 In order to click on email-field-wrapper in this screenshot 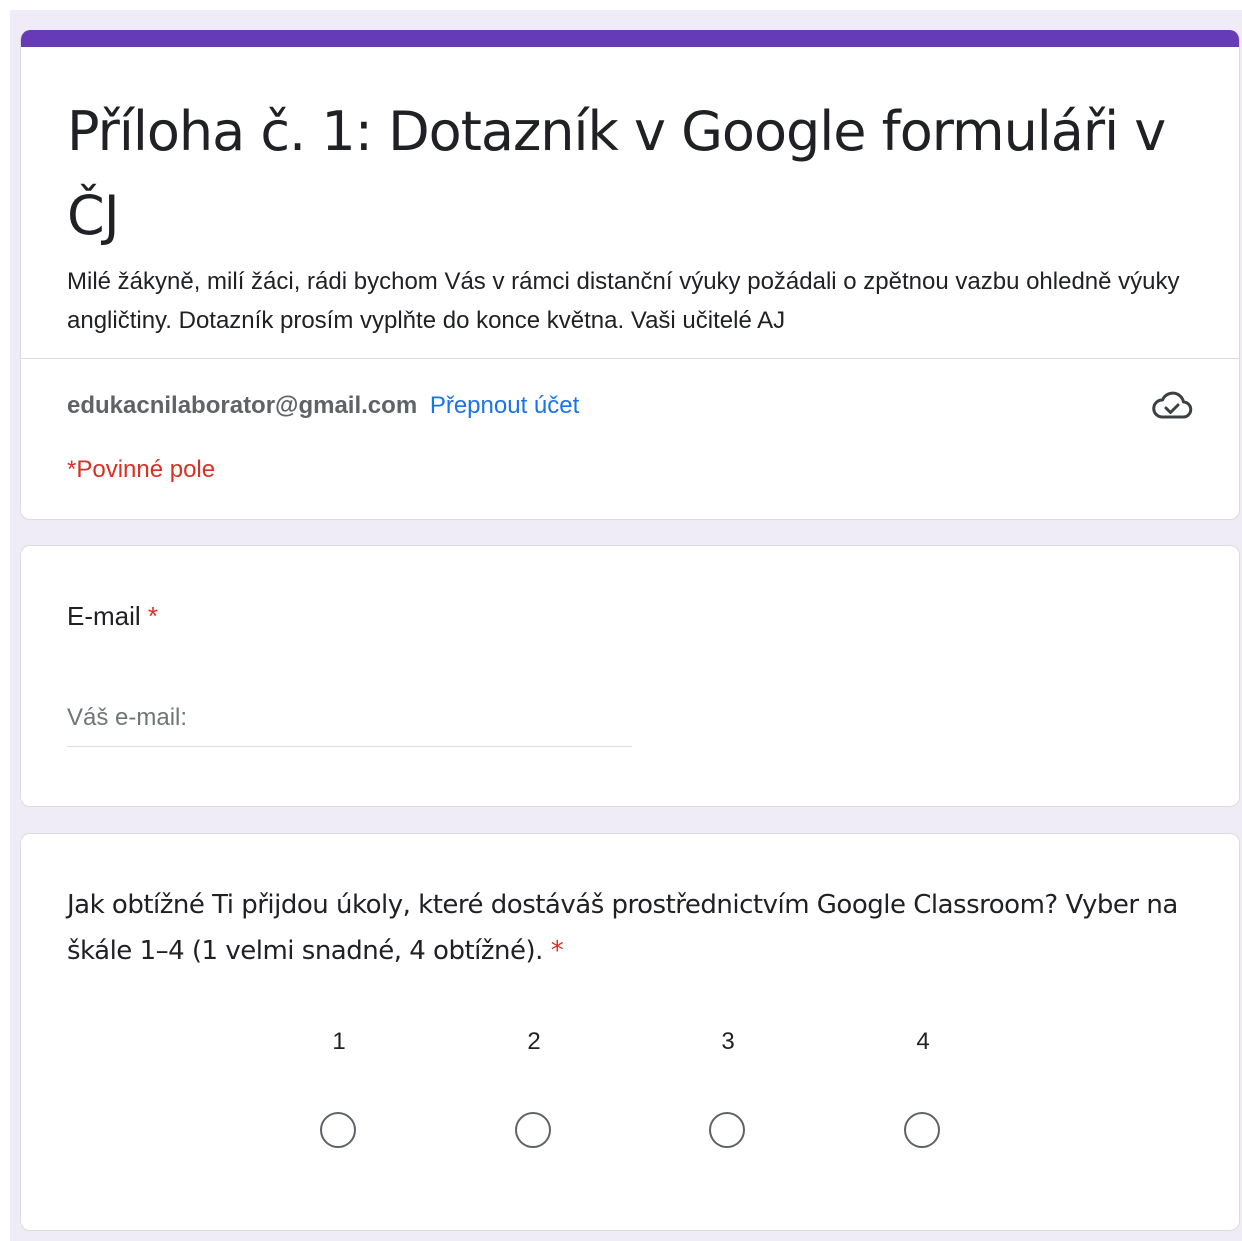, I will do `click(349, 721)`.